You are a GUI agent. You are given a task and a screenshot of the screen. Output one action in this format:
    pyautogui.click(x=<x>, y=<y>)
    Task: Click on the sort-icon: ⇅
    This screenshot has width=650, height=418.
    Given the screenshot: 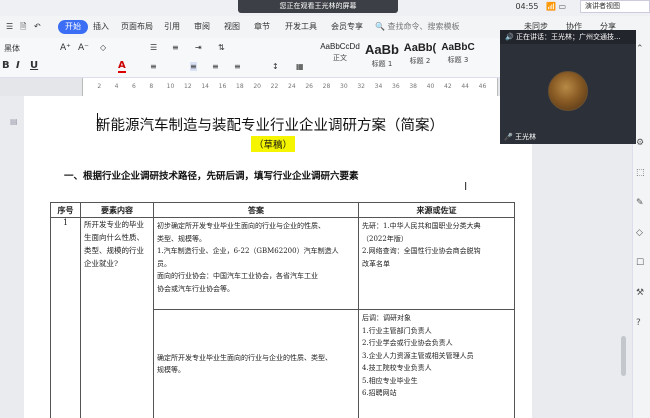 What is the action you would take?
    pyautogui.click(x=221, y=47)
    